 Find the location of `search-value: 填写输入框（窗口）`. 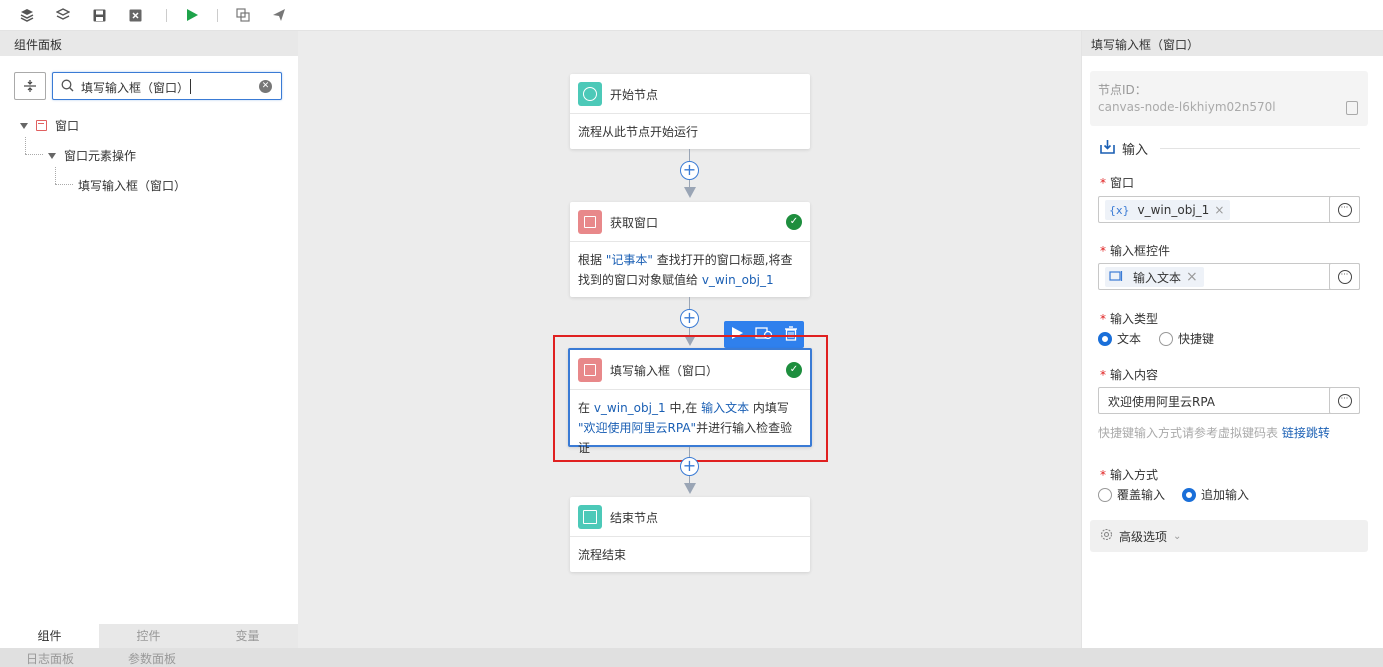

search-value: 填写输入框（窗口） is located at coordinates (135, 88).